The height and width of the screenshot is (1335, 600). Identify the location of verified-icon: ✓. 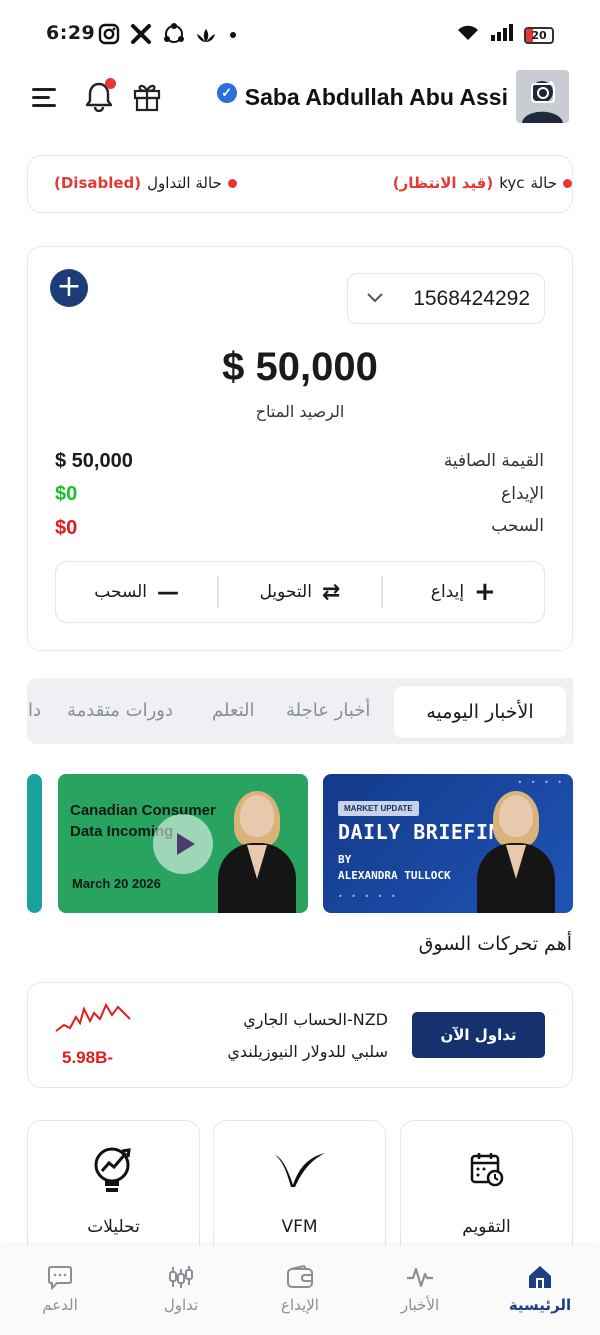
(226, 92).